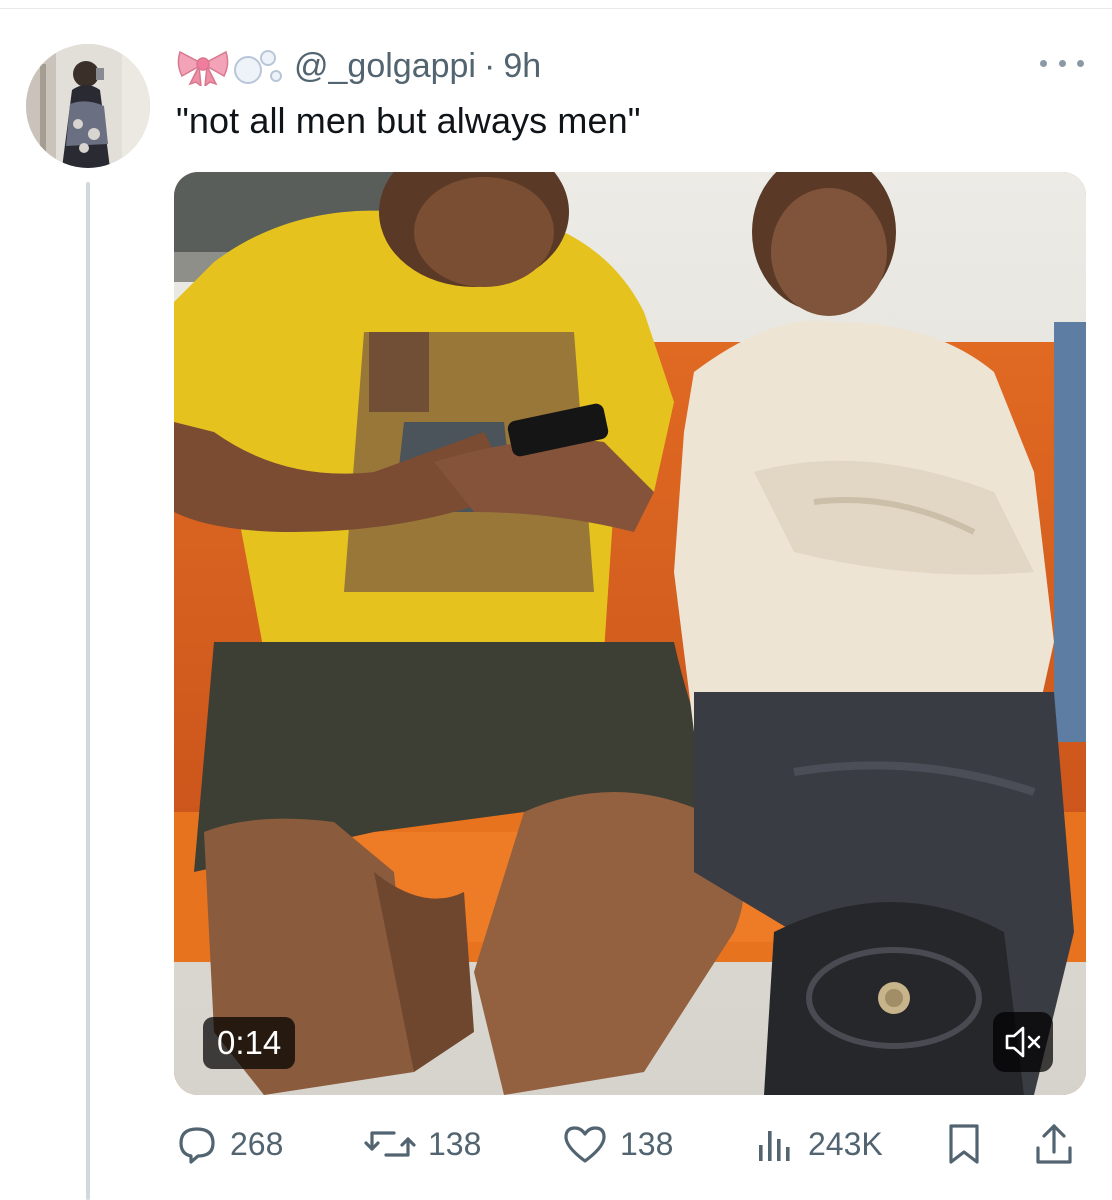 This screenshot has width=1112, height=1200. I want to click on more-options-button, so click(1062, 63).